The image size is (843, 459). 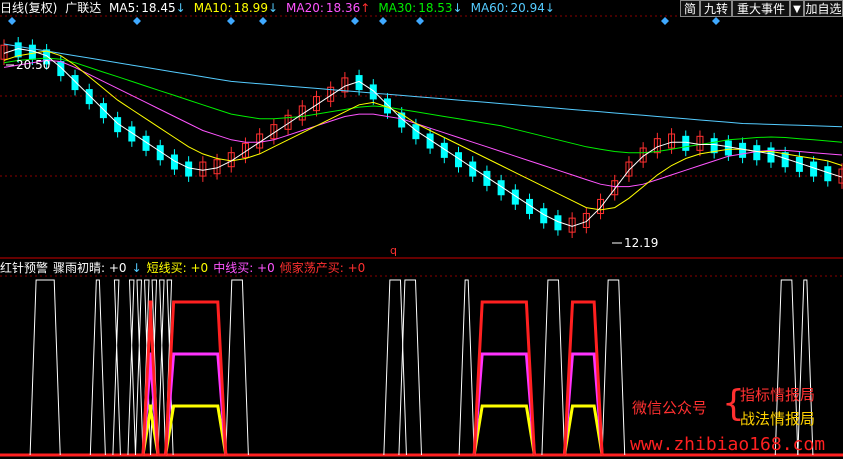 I want to click on watermark-url: www.zhibiao168.com, so click(x=728, y=444).